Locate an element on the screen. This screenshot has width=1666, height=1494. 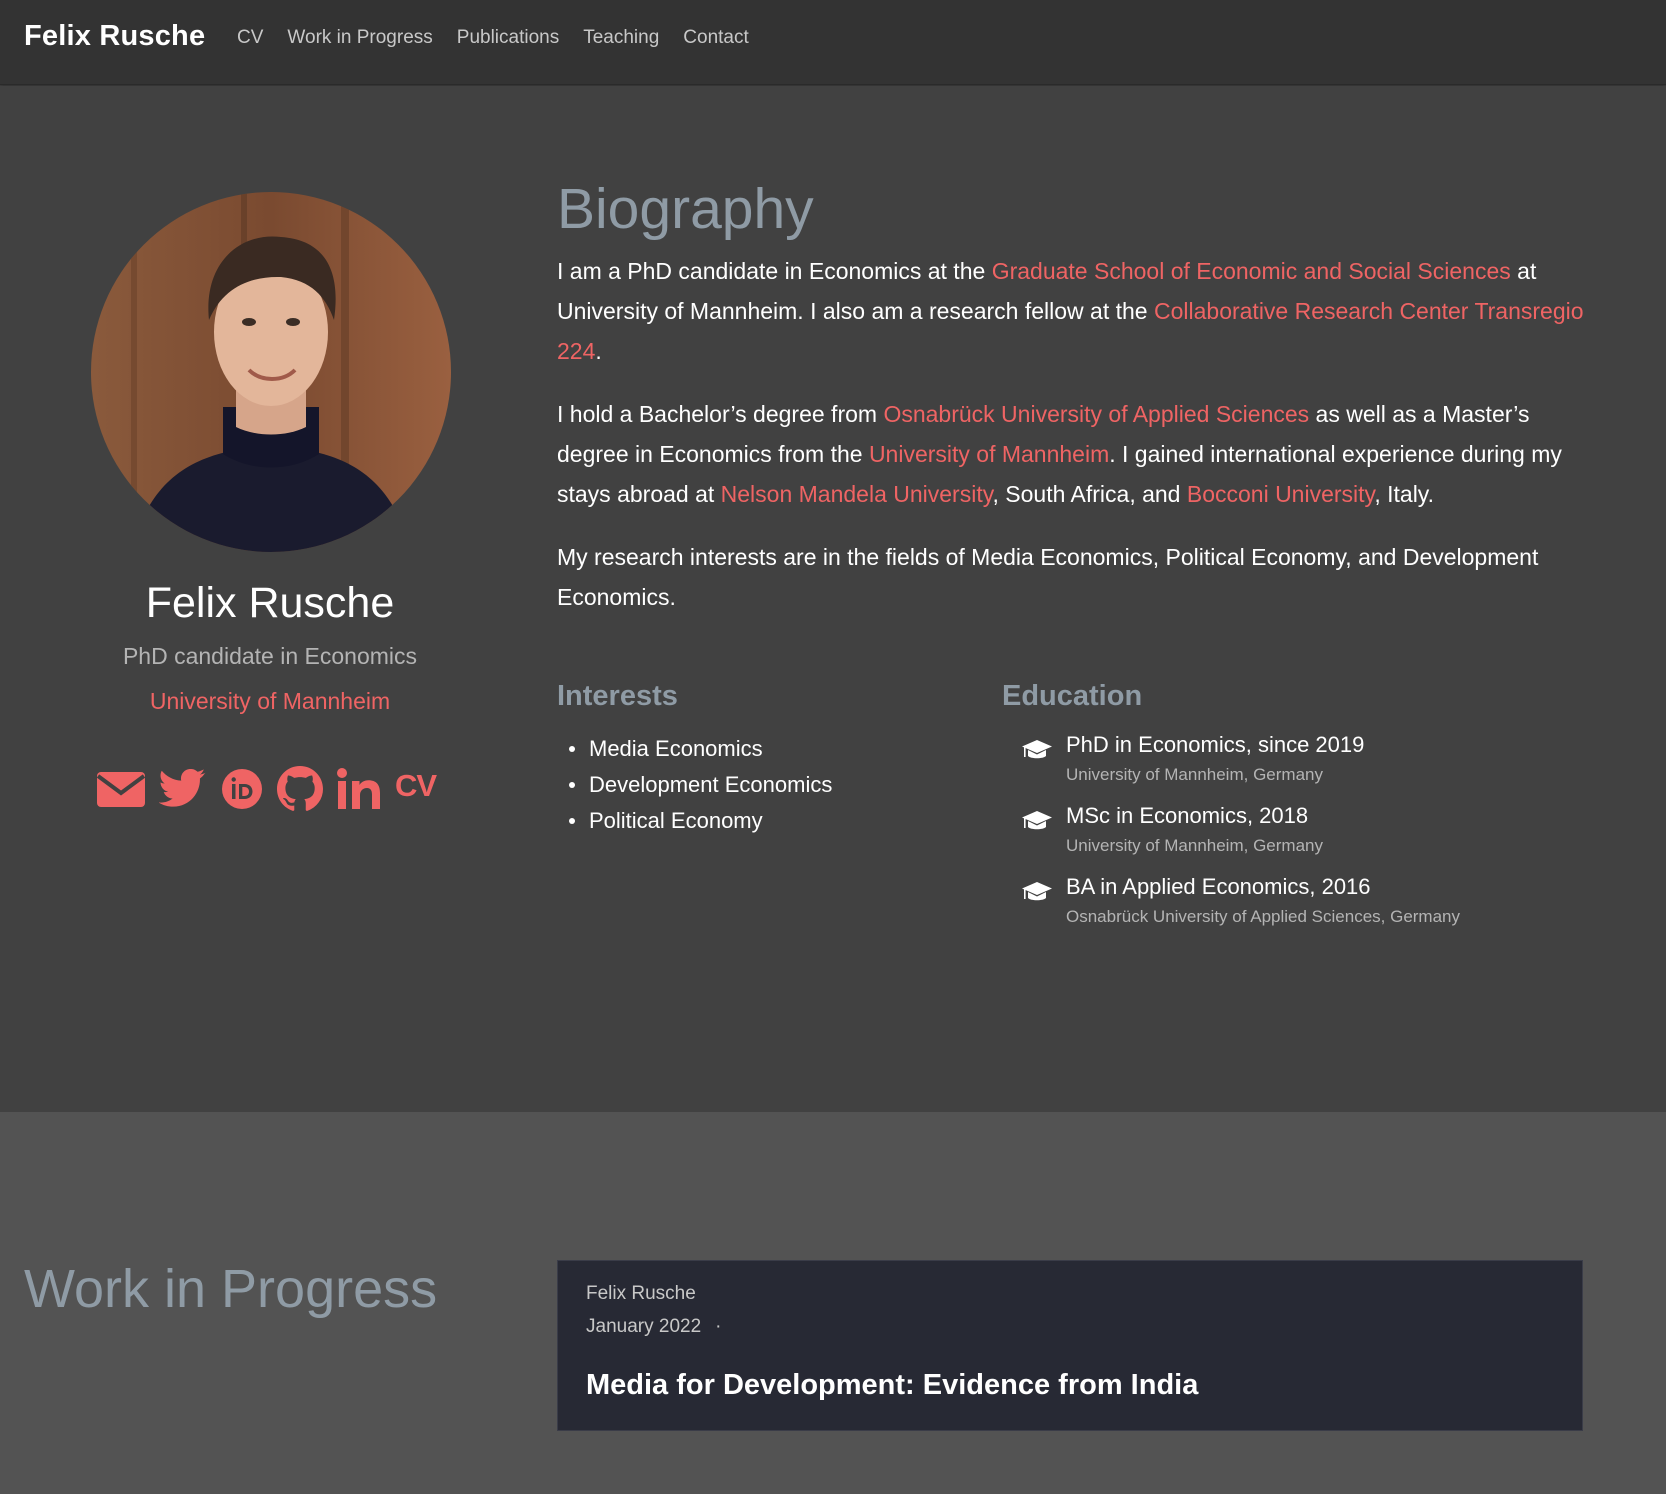
cv-icon: CV is located at coordinates (416, 786).